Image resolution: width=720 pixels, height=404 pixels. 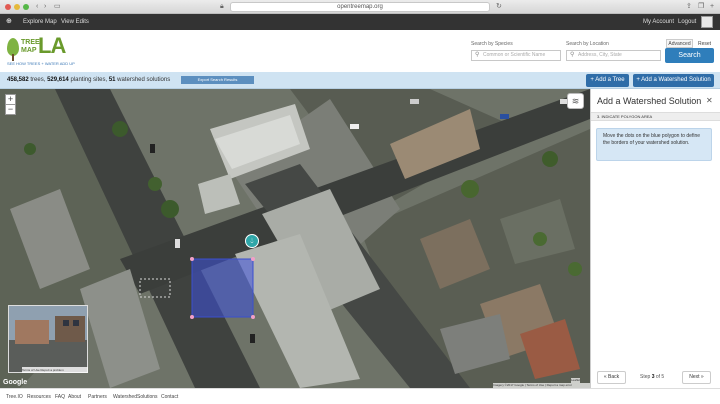 What do you see at coordinates (10, 109) in the screenshot?
I see `zoom-out-button: −` at bounding box center [10, 109].